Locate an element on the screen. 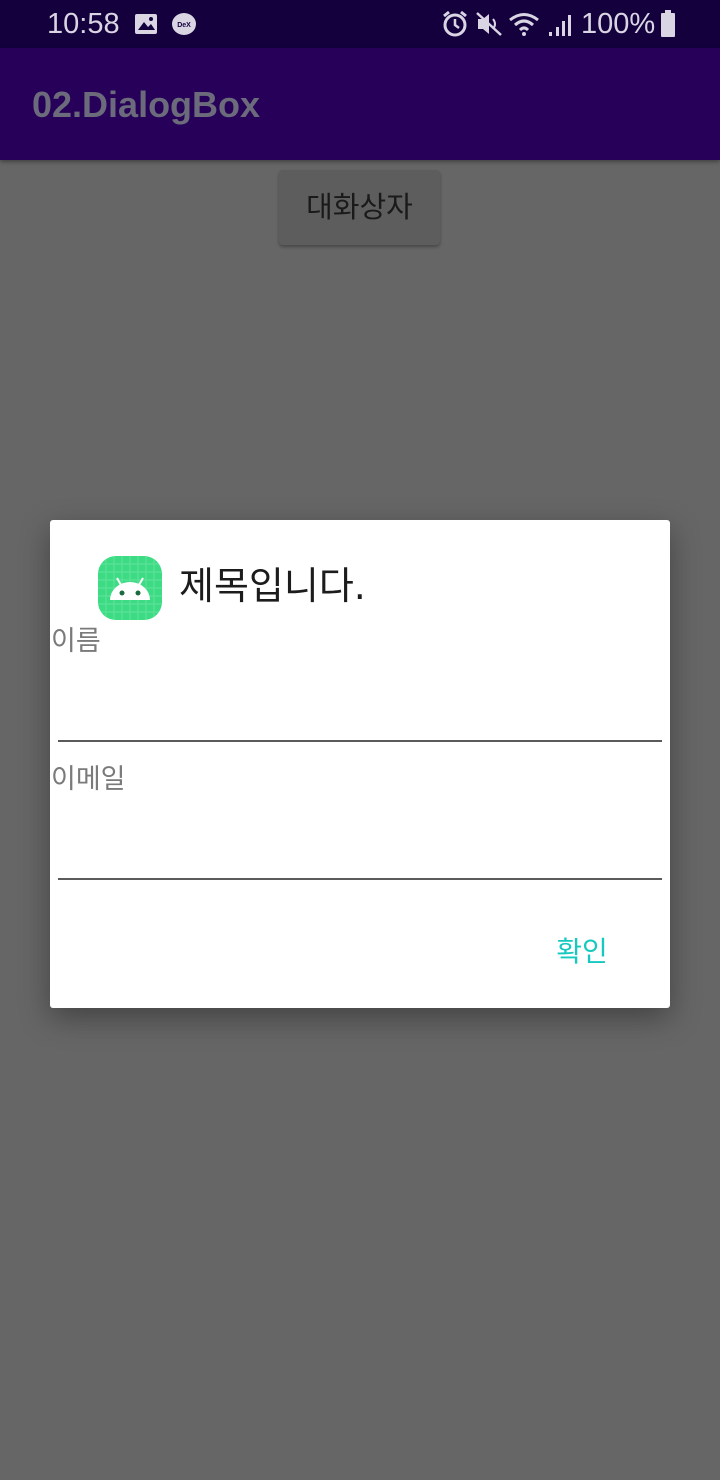 The width and height of the screenshot is (720, 1480). status-time: 10:58 is located at coordinates (83, 24).